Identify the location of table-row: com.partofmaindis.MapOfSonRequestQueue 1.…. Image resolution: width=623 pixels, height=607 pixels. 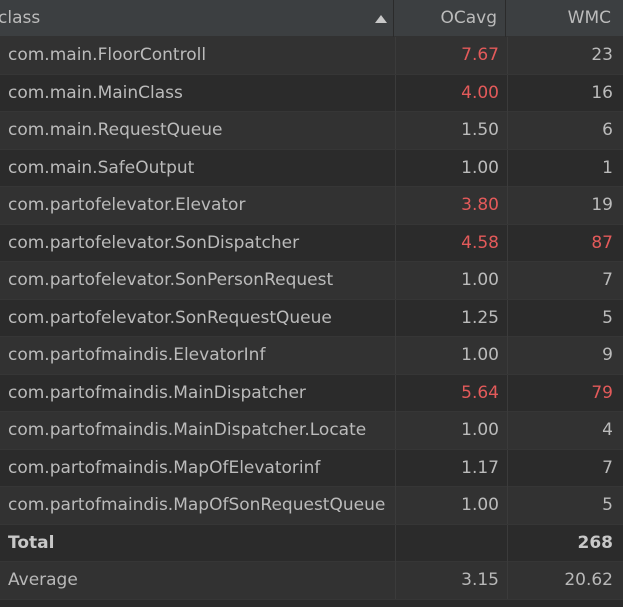
(311, 506).